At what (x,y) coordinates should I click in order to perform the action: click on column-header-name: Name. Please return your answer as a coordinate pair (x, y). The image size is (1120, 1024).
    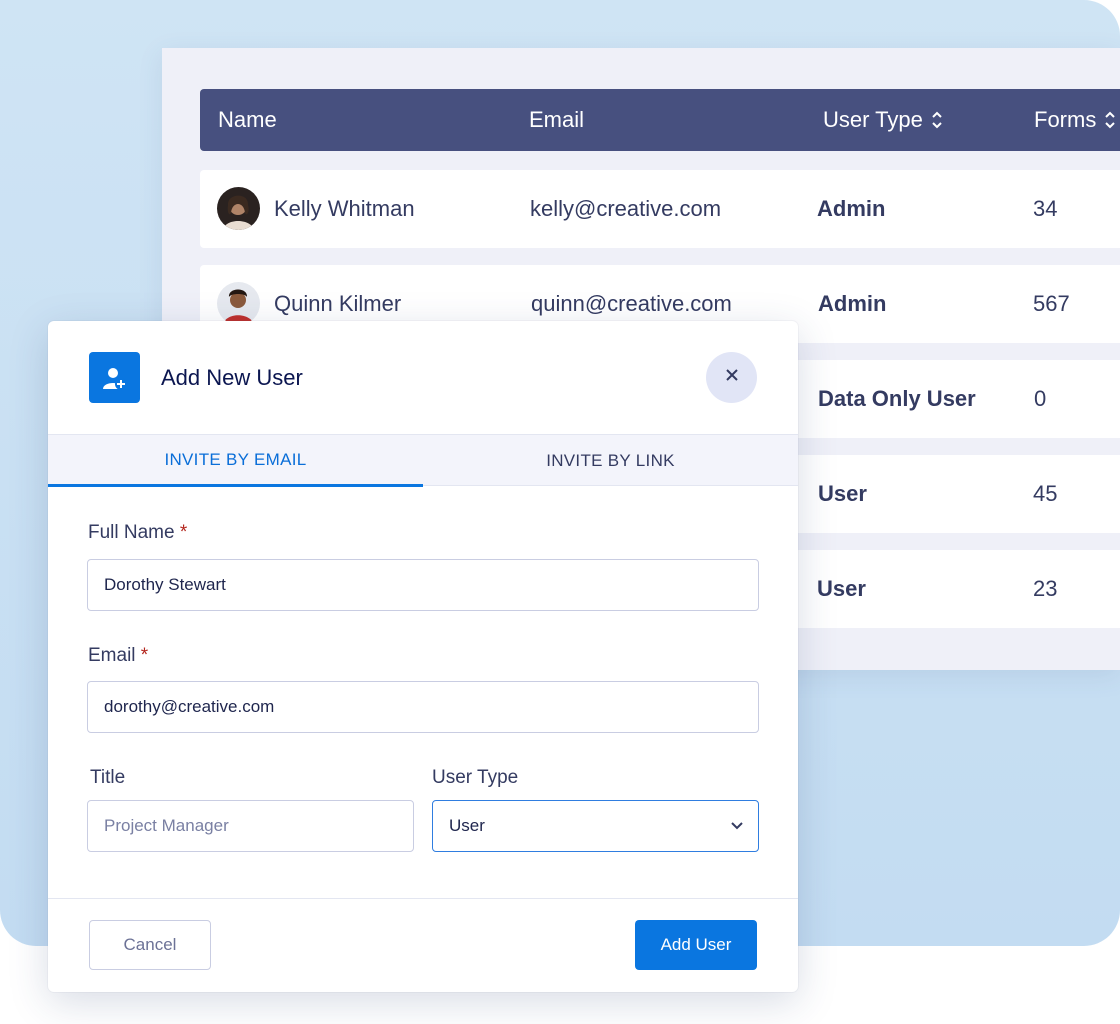
    Looking at the image, I should click on (247, 119).